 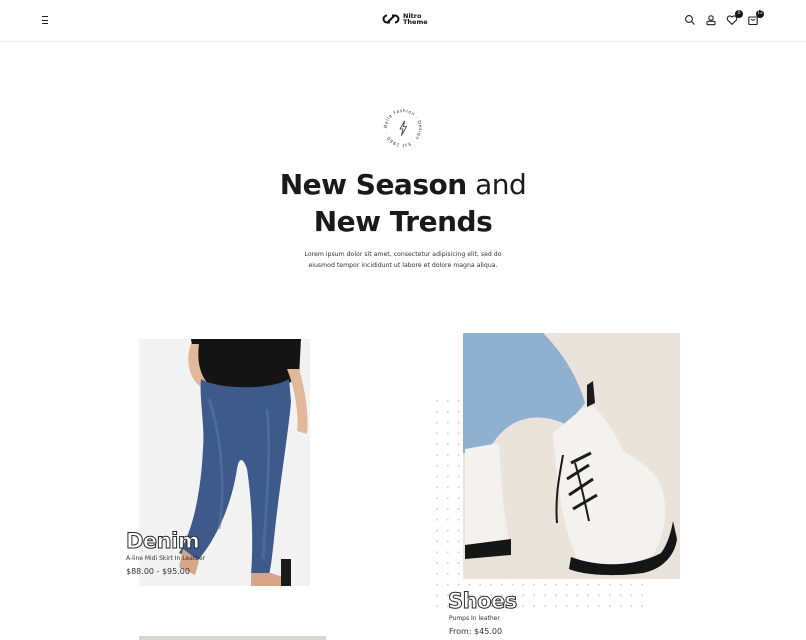 I want to click on wishlist-icon: 0, so click(x=734, y=18).